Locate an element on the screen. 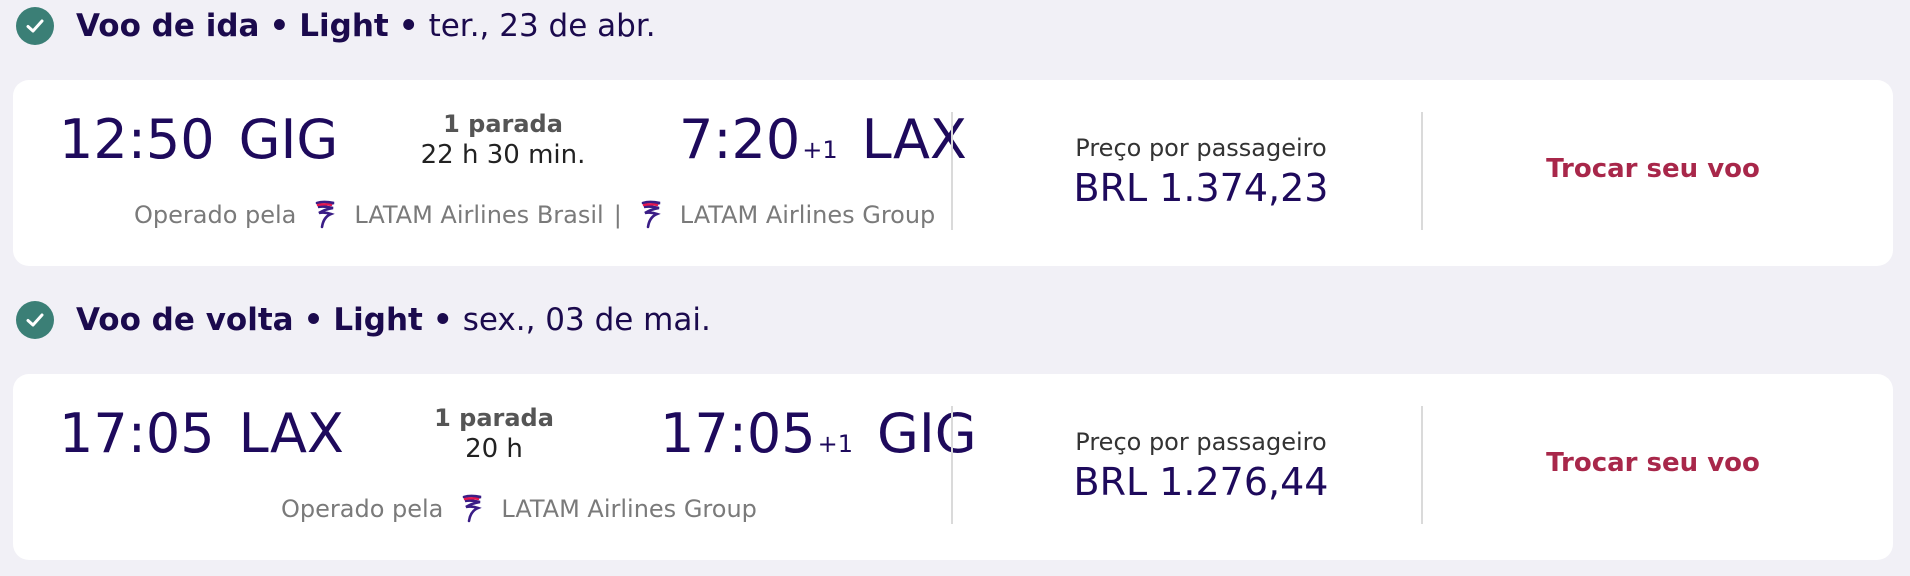 This screenshot has height=576, width=1910. outbound-header: Voo de ida • Light • ter., 23 de abr. is located at coordinates (336, 26).